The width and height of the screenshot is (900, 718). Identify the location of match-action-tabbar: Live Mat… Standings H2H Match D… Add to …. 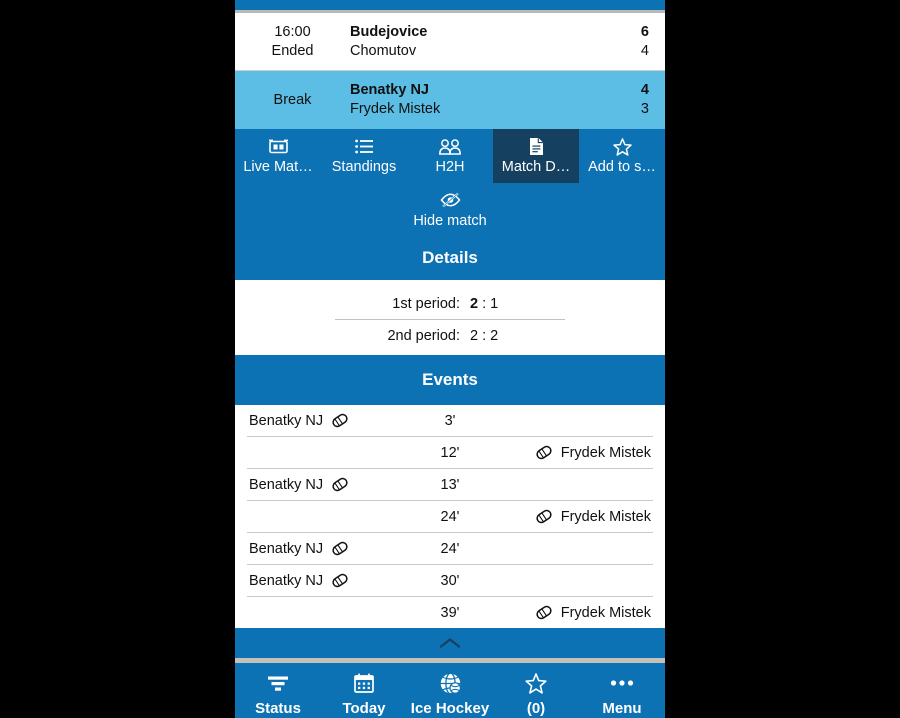
(450, 156).